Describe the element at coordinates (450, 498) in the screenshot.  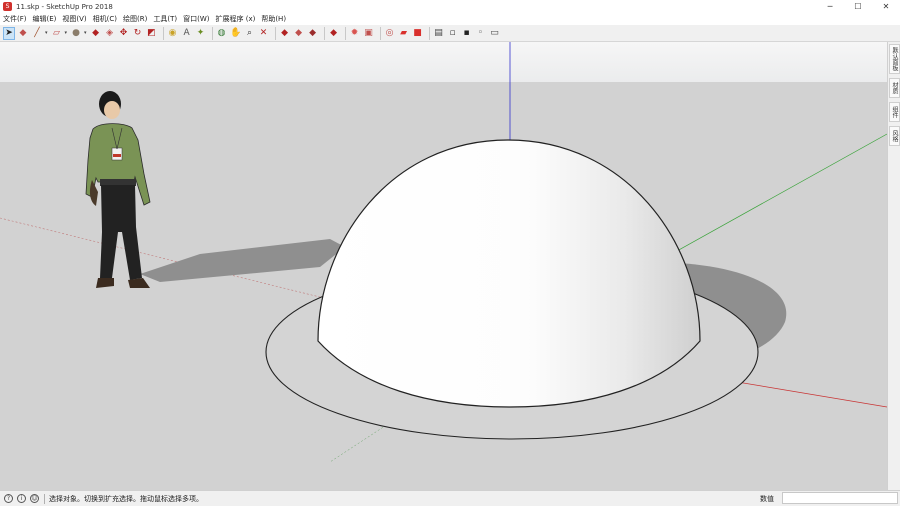
I see `status-bar: ? i ☺ 选择对象。切换到扩充选择。拖动鼠标选择多项。 数值` at that location.